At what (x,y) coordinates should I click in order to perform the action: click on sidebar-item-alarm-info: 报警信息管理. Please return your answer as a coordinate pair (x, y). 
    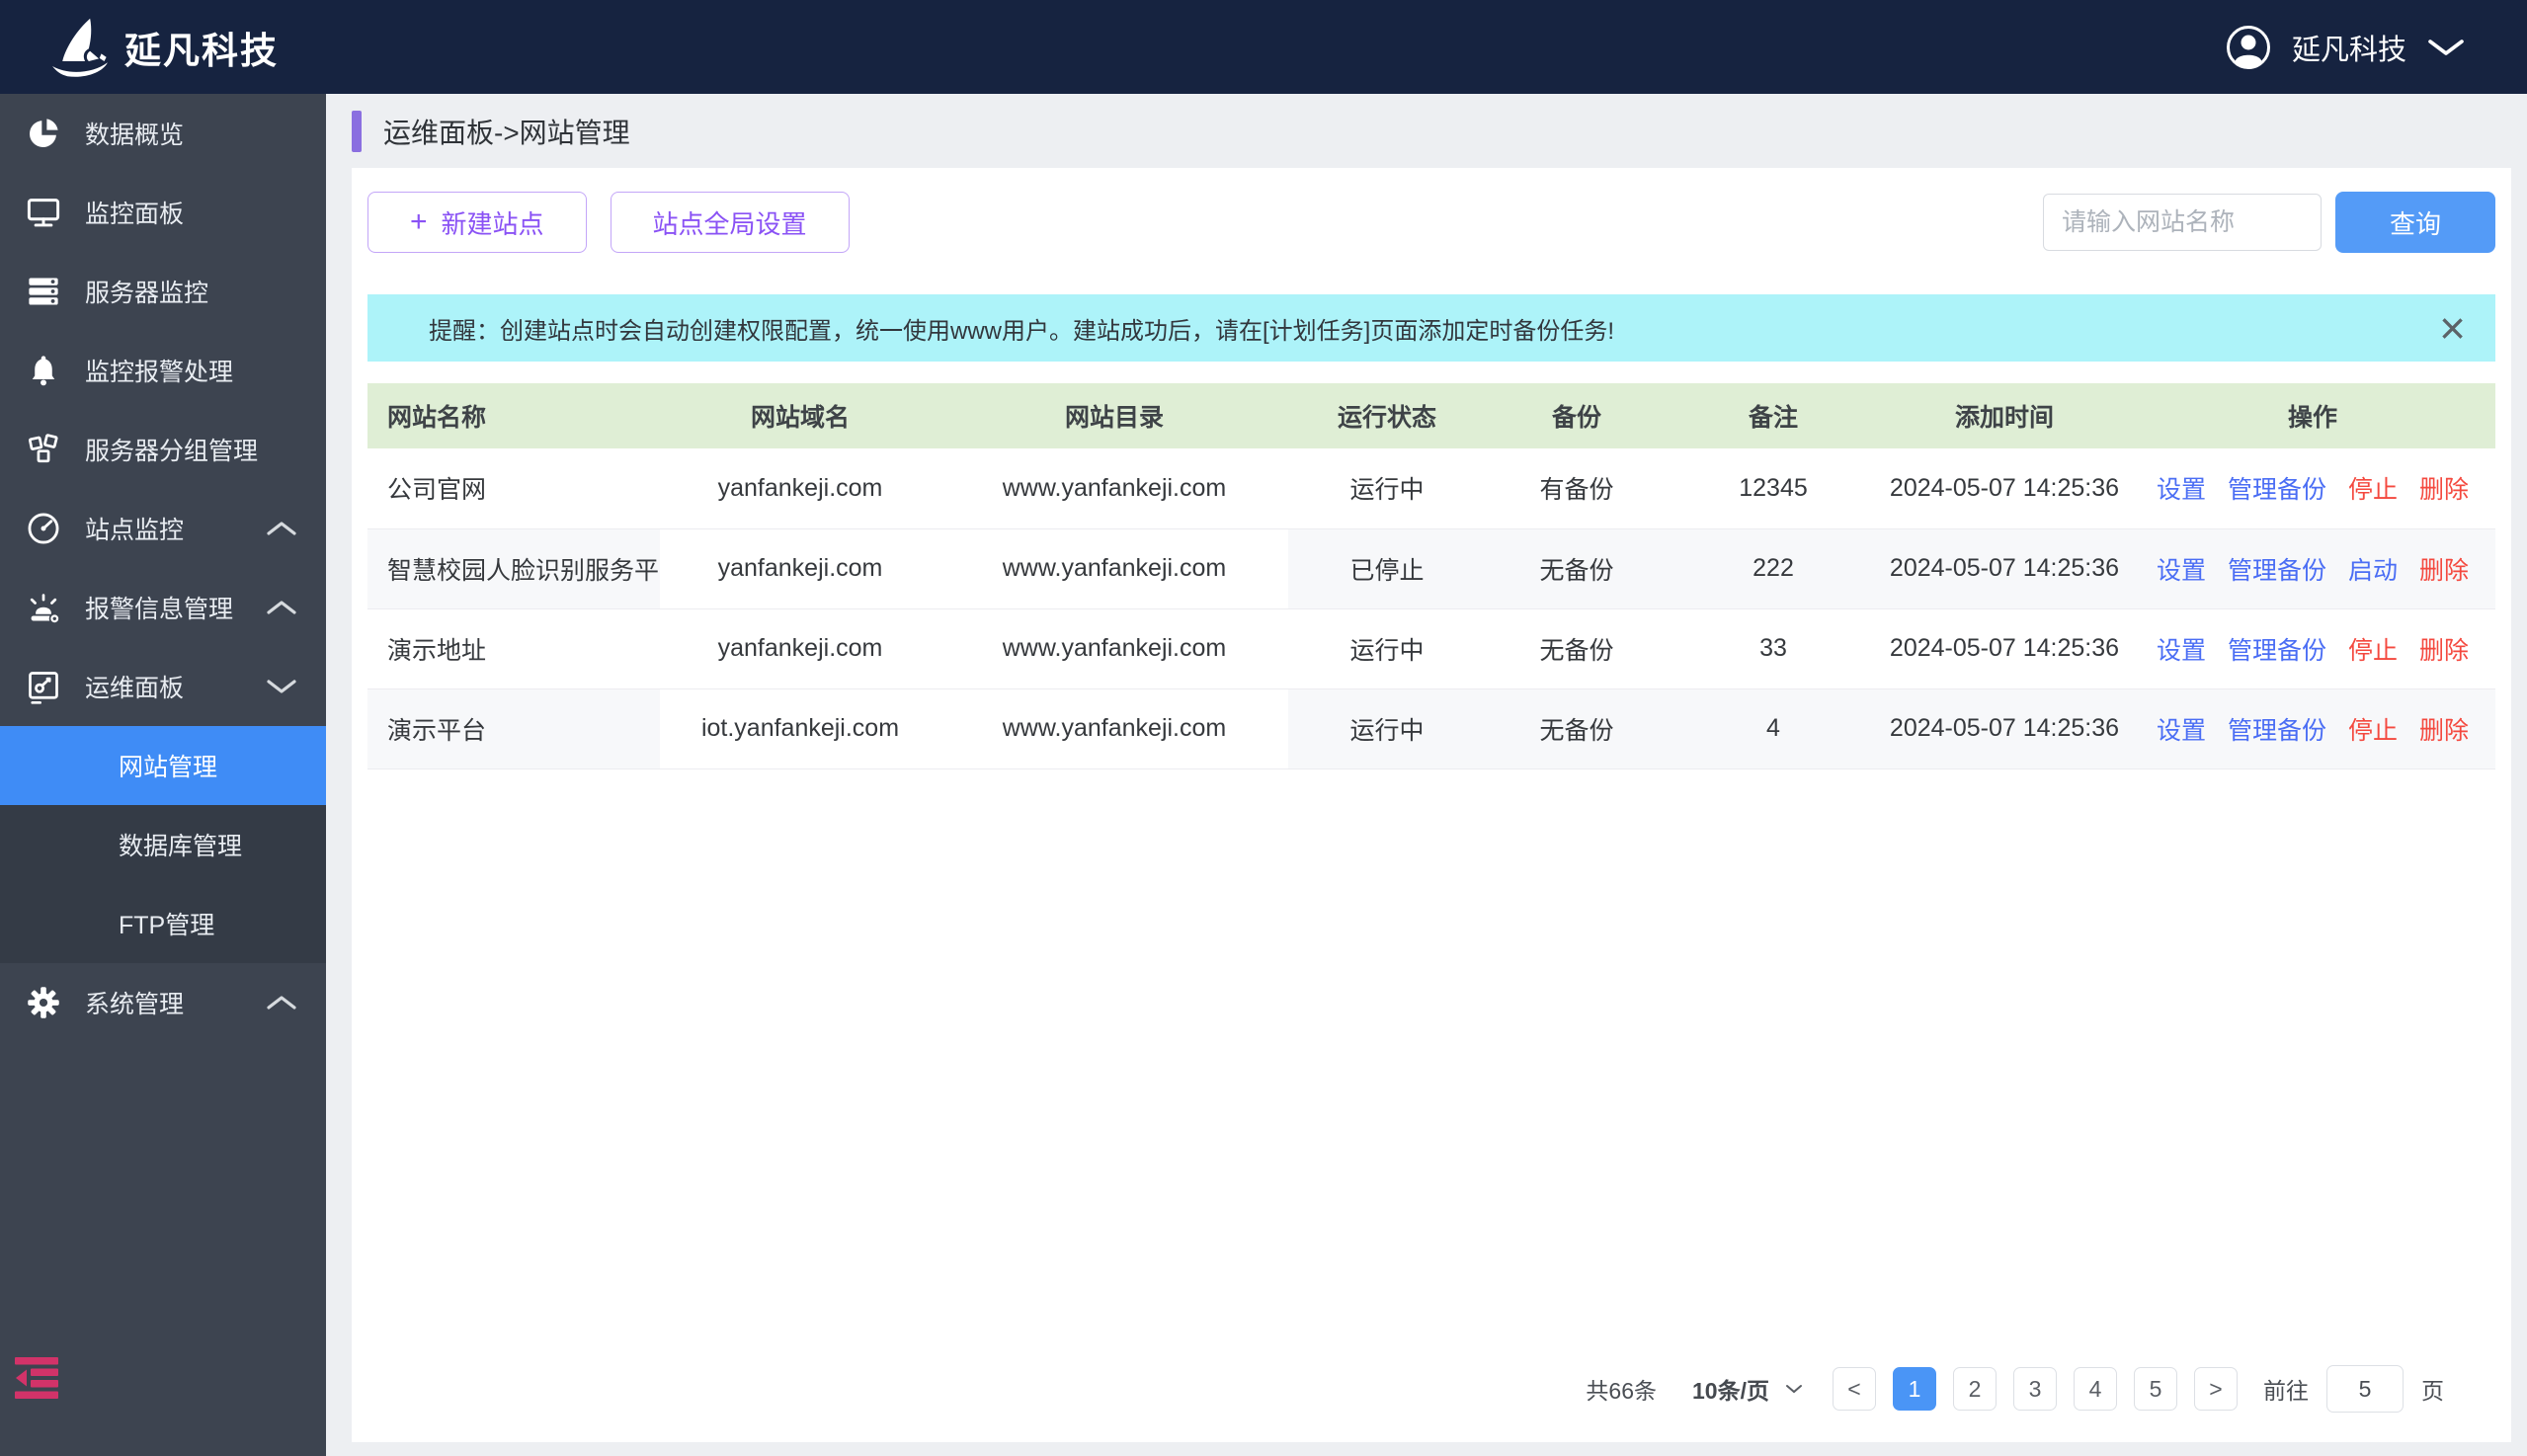
    Looking at the image, I should click on (163, 607).